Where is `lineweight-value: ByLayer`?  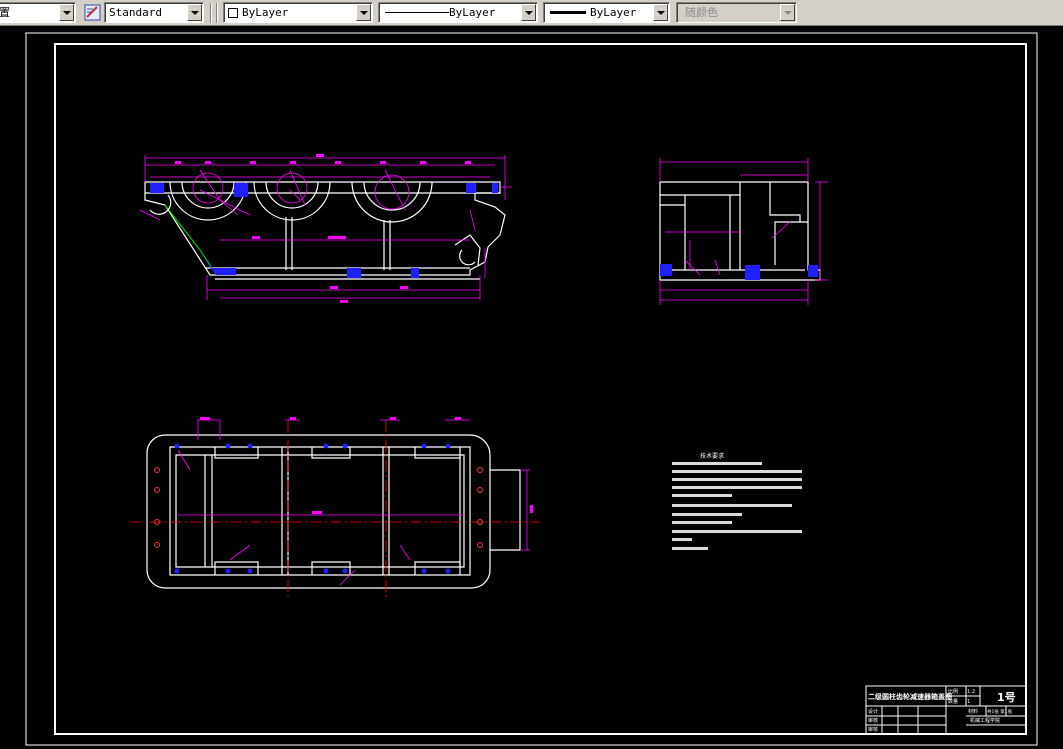
lineweight-value: ByLayer is located at coordinates (613, 12).